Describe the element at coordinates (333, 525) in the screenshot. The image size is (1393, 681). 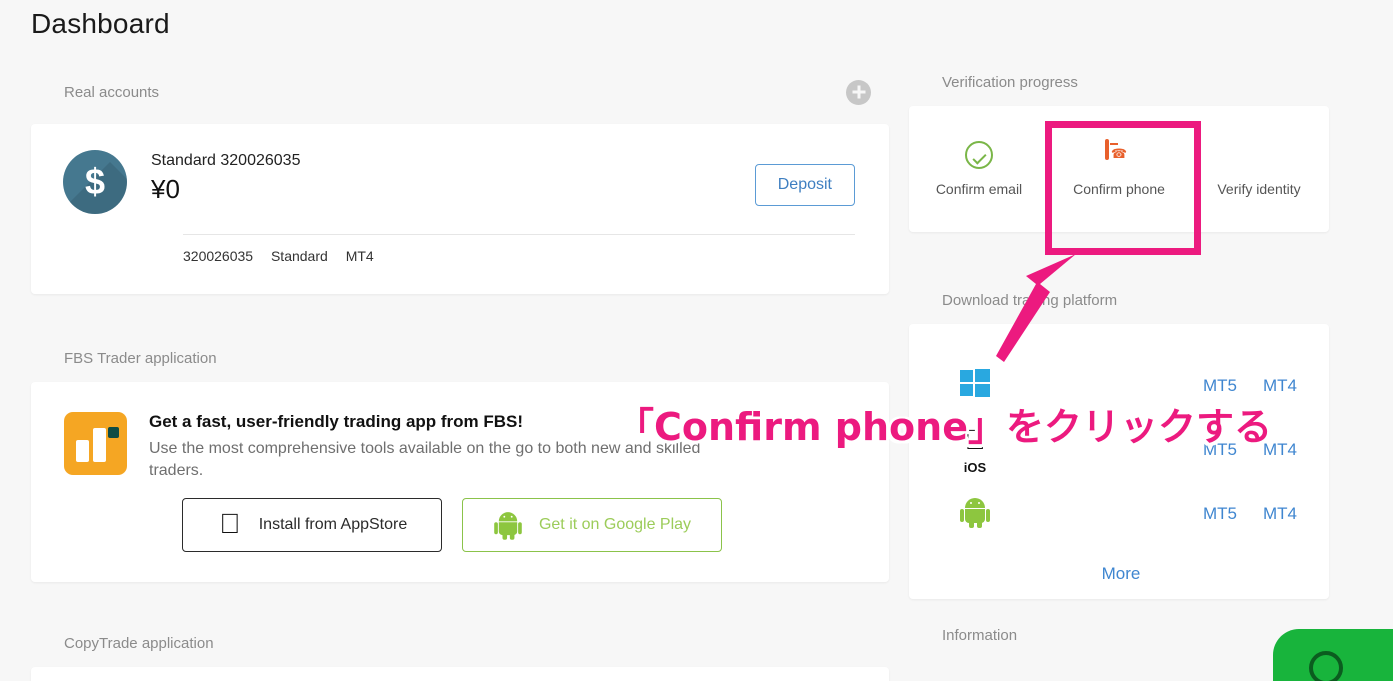
I see `appstore-button-label: Install from AppStore` at that location.